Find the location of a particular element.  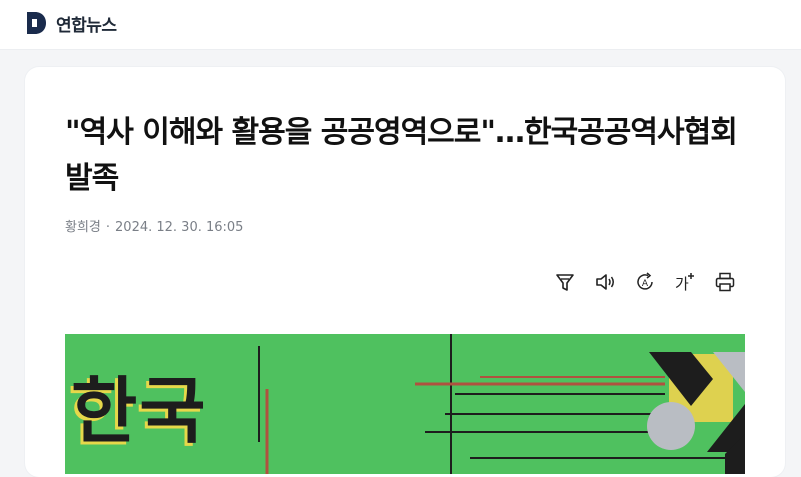

translate-icon: A is located at coordinates (645, 281).